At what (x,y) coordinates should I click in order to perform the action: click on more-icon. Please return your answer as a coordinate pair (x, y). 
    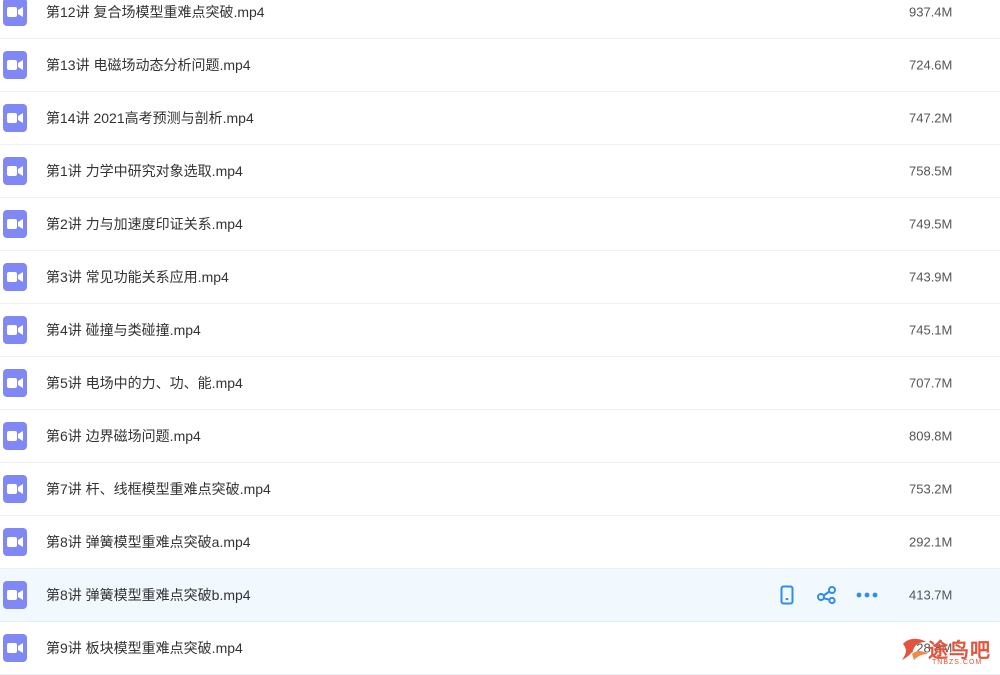
    Looking at the image, I should click on (867, 595).